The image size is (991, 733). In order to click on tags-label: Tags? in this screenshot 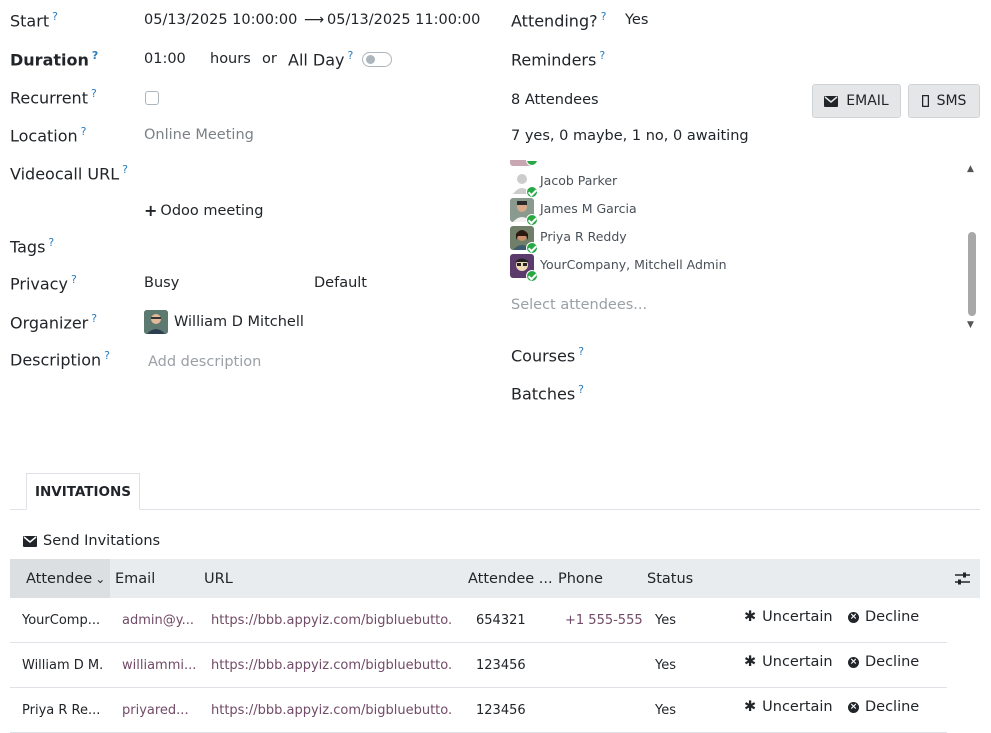, I will do `click(32, 246)`.